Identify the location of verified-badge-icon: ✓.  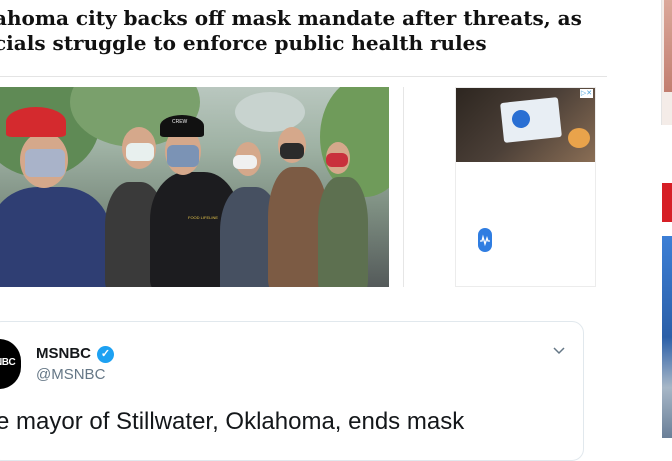
(105, 354).